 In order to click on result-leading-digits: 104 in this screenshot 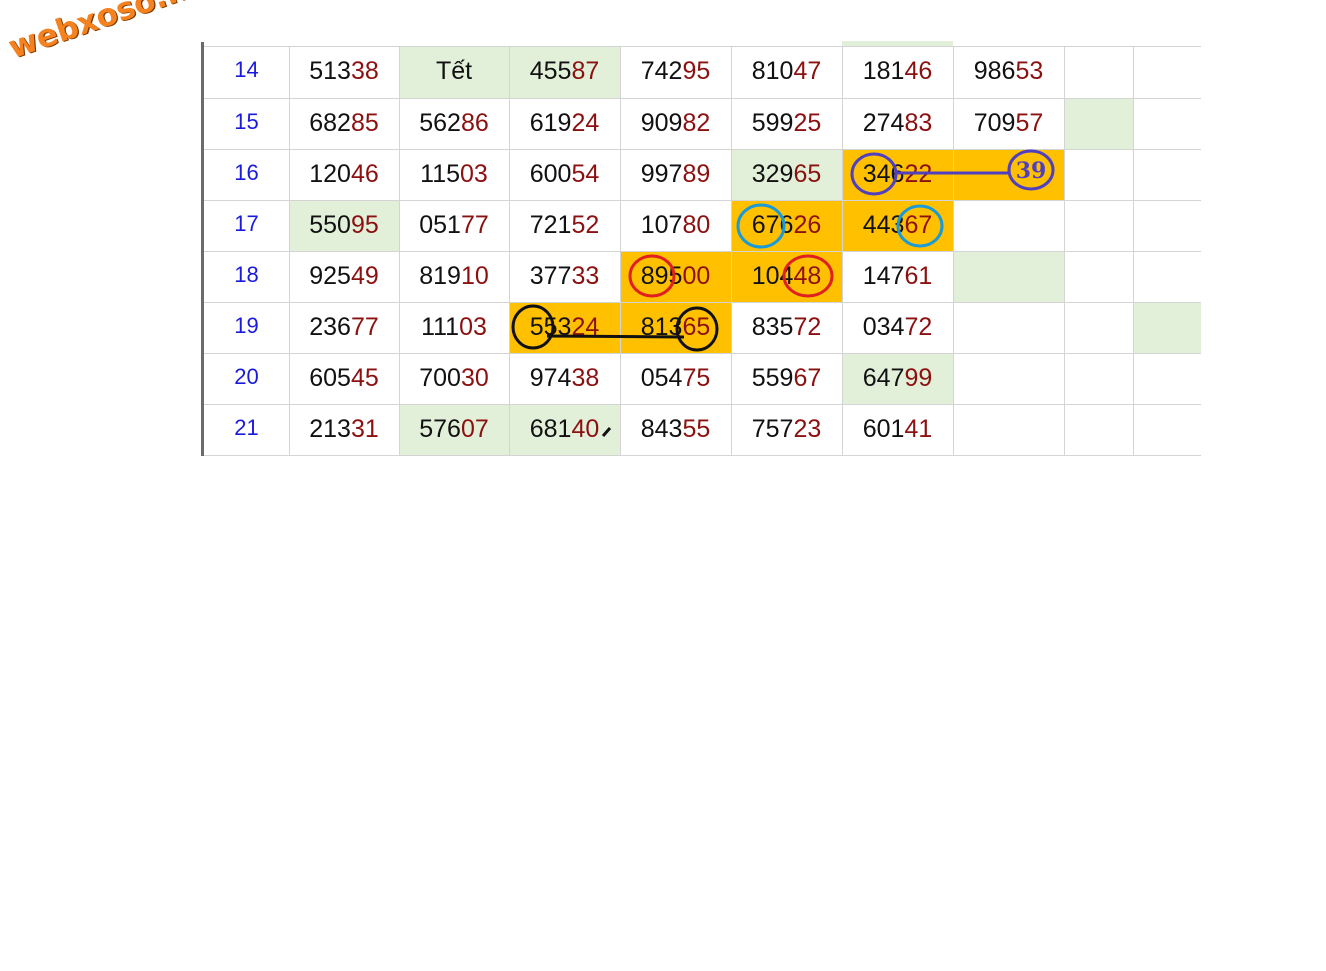, I will do `click(772, 276)`.